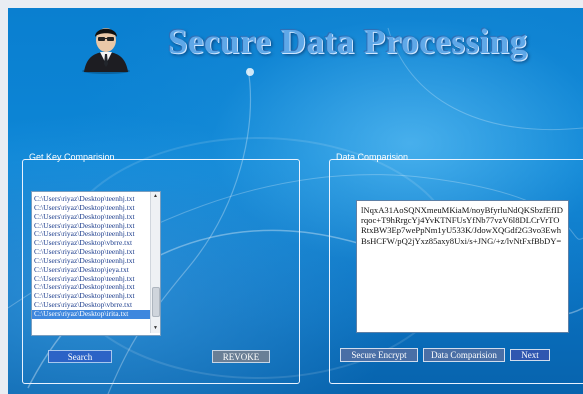 This screenshot has height=394, width=583. Describe the element at coordinates (106, 51) in the screenshot. I see `businessman-icon` at that location.